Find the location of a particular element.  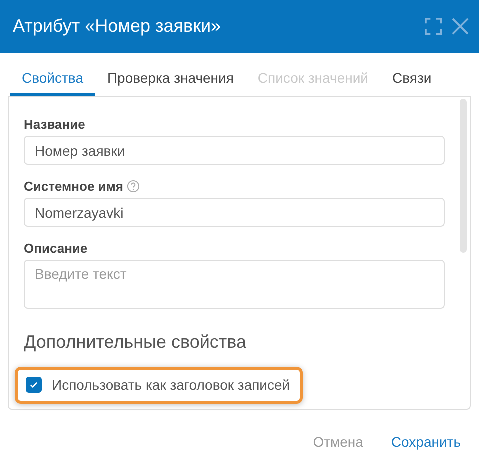

field-label: Системное имя is located at coordinates (74, 186).